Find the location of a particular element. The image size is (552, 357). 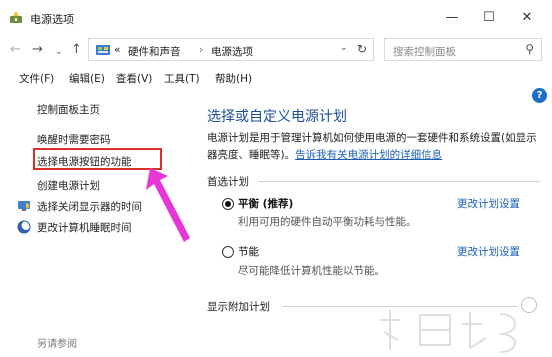

back-arrow-icon: ← is located at coordinates (15, 50).